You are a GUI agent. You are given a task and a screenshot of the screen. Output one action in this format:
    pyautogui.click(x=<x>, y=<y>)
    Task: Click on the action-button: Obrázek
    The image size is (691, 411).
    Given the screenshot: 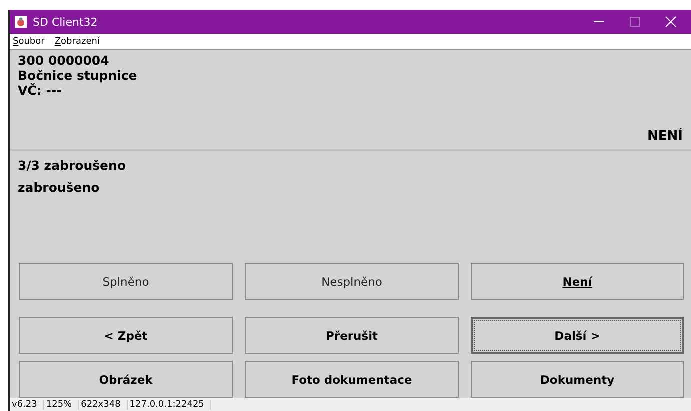 What is the action you would take?
    pyautogui.click(x=126, y=379)
    